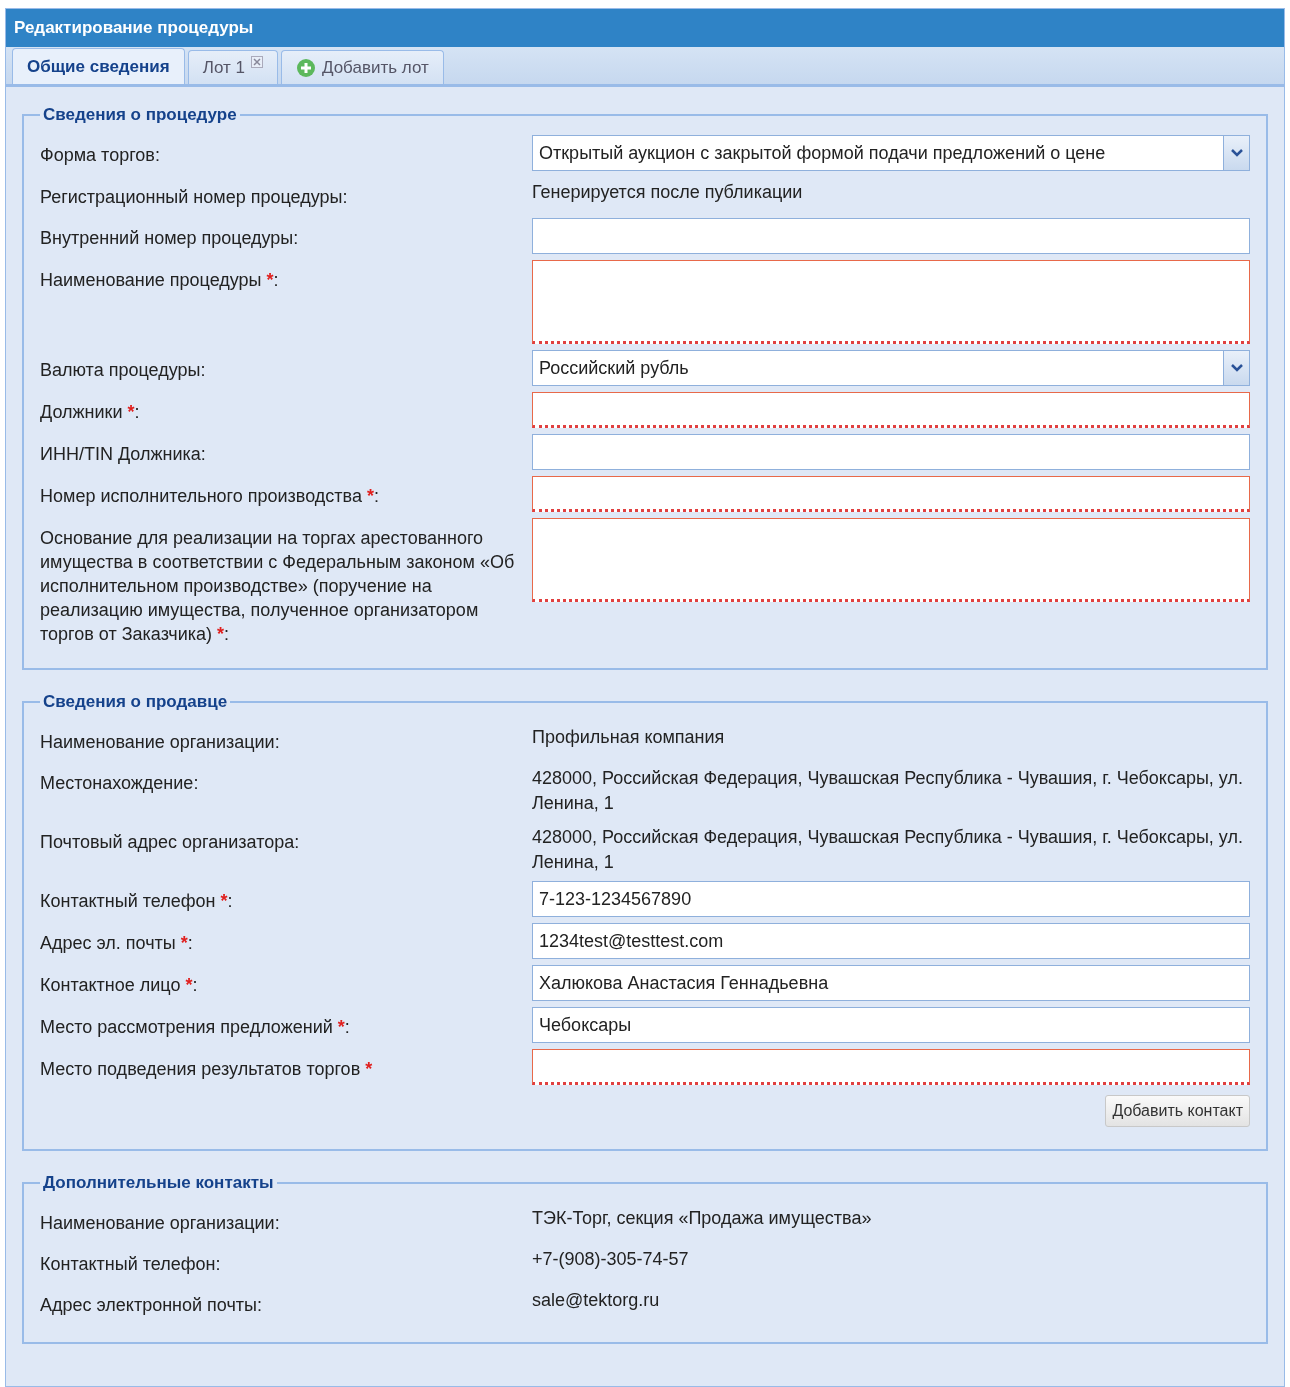 Image resolution: width=1290 pixels, height=1387 pixels. Describe the element at coordinates (611, 1259) in the screenshot. I see `field-value: +7-(908)-305-74-57` at that location.